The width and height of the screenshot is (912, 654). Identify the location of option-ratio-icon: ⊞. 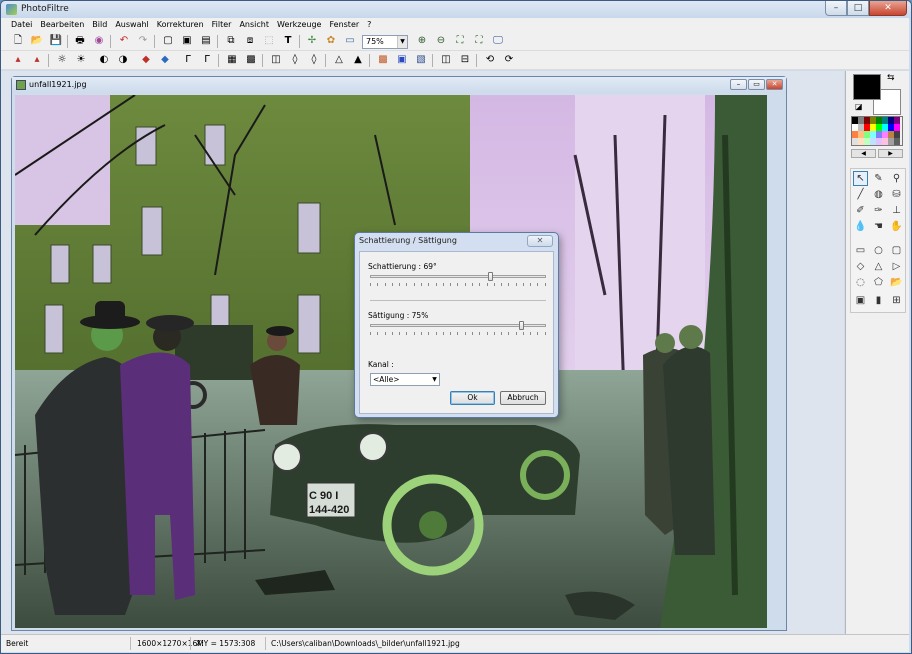
(896, 300).